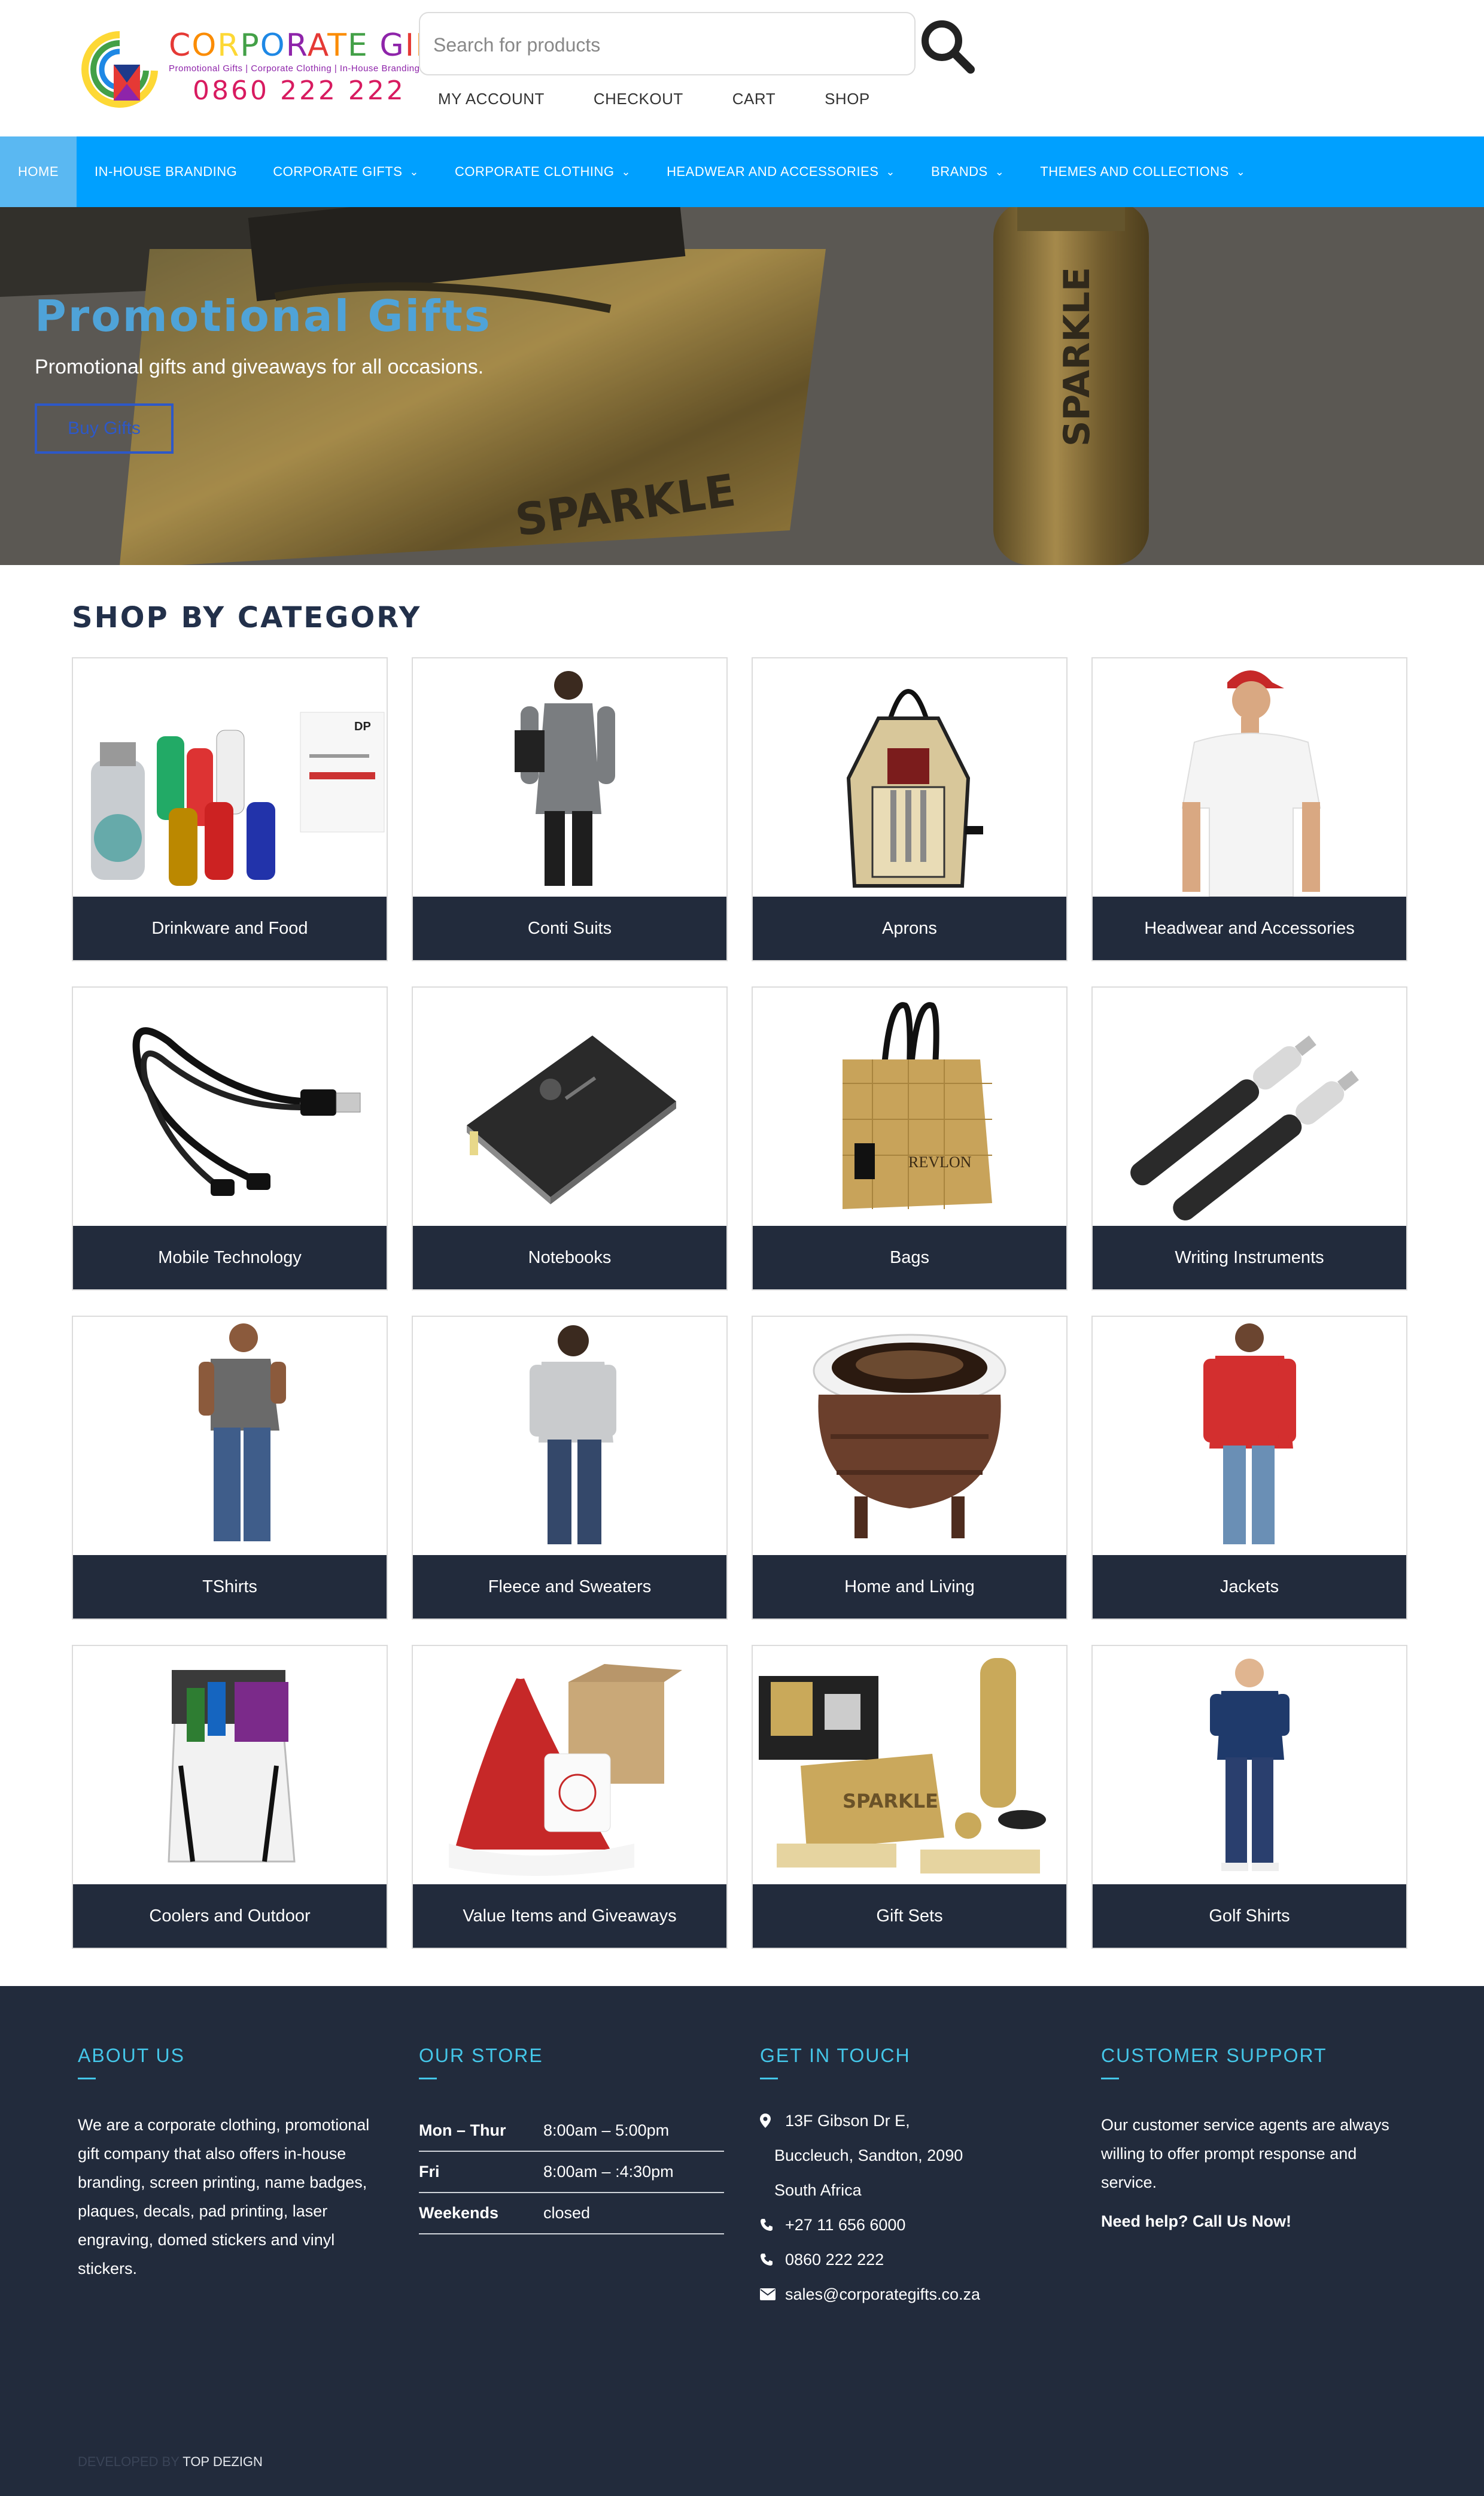 This screenshot has width=1484, height=2496. I want to click on copyright-line: DEVELOPED BY TOP DEZIGN, so click(170, 2462).